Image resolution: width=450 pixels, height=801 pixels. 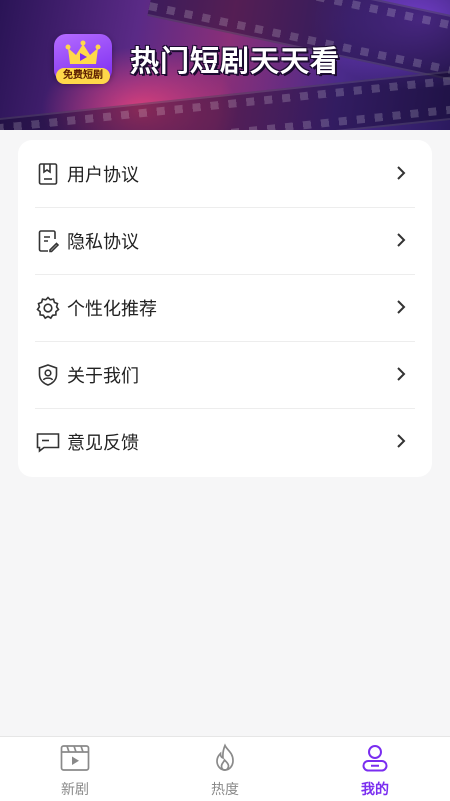 I want to click on shield-user-icon, so click(x=48, y=375).